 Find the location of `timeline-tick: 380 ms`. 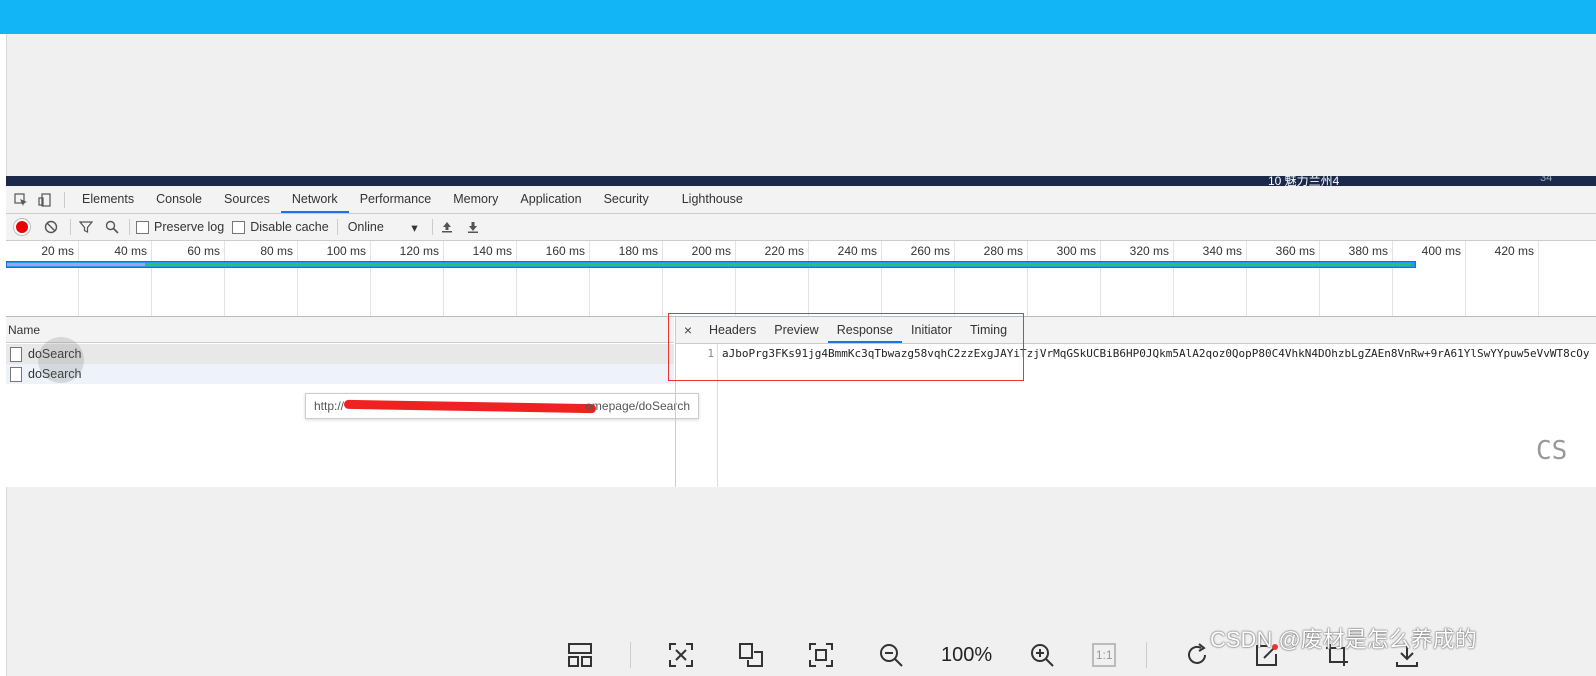

timeline-tick: 380 ms is located at coordinates (1356, 278).